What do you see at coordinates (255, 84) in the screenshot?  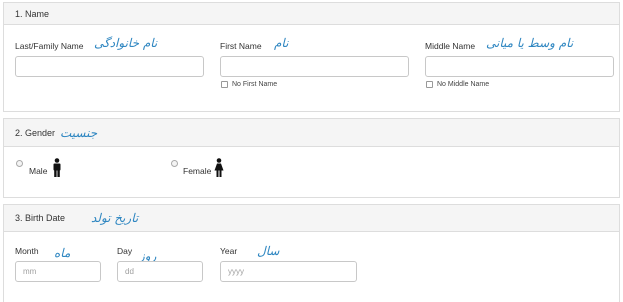 I see `no-first-name-label: No First Name` at bounding box center [255, 84].